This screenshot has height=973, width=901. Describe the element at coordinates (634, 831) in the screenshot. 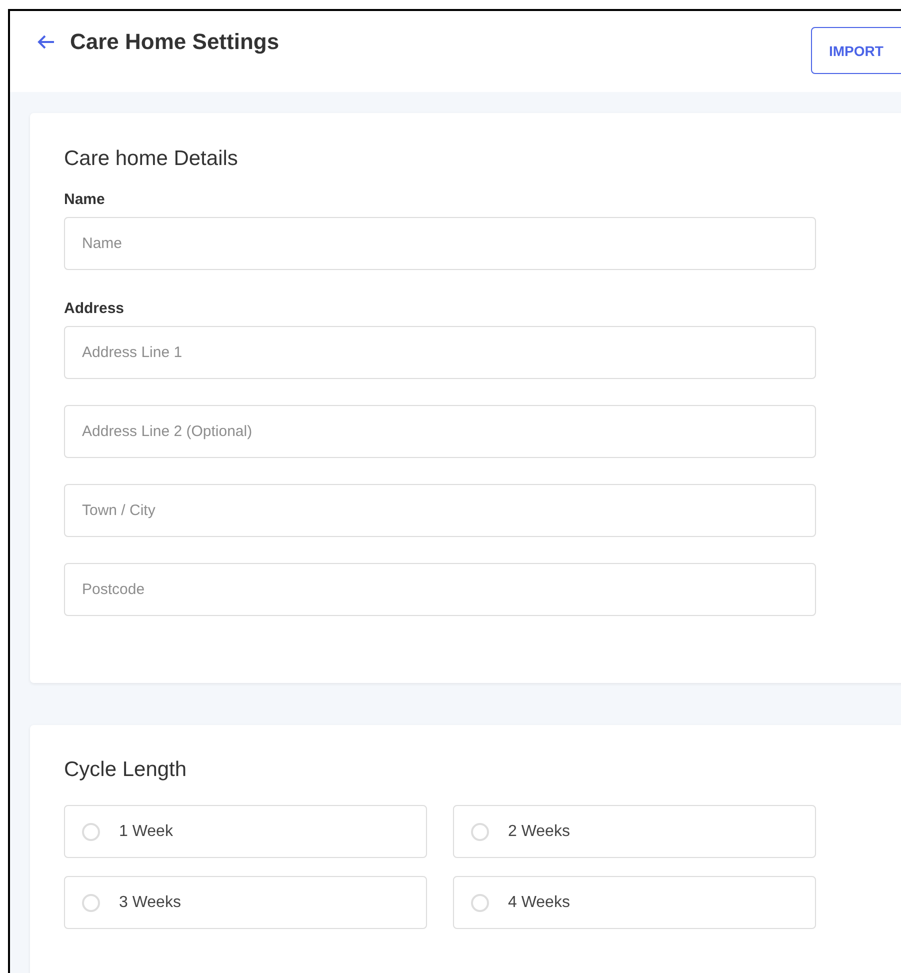

I see `radio-option: 2 Weeks` at that location.